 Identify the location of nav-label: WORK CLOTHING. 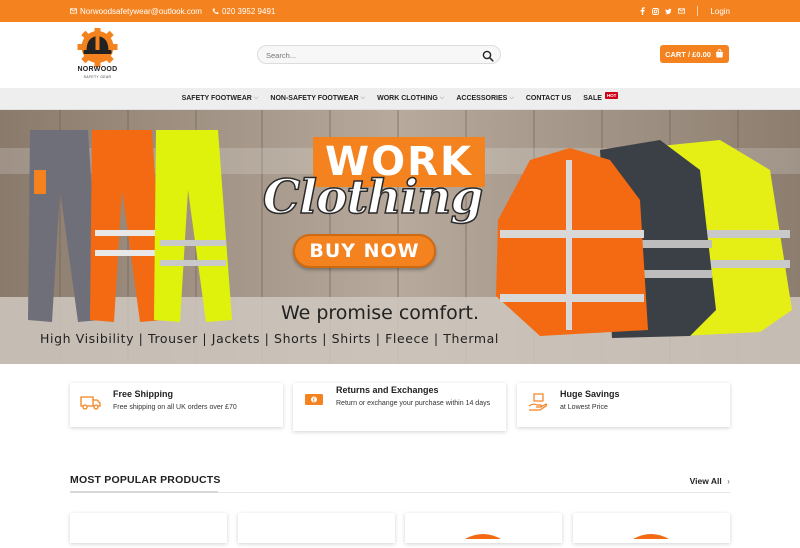
(407, 98).